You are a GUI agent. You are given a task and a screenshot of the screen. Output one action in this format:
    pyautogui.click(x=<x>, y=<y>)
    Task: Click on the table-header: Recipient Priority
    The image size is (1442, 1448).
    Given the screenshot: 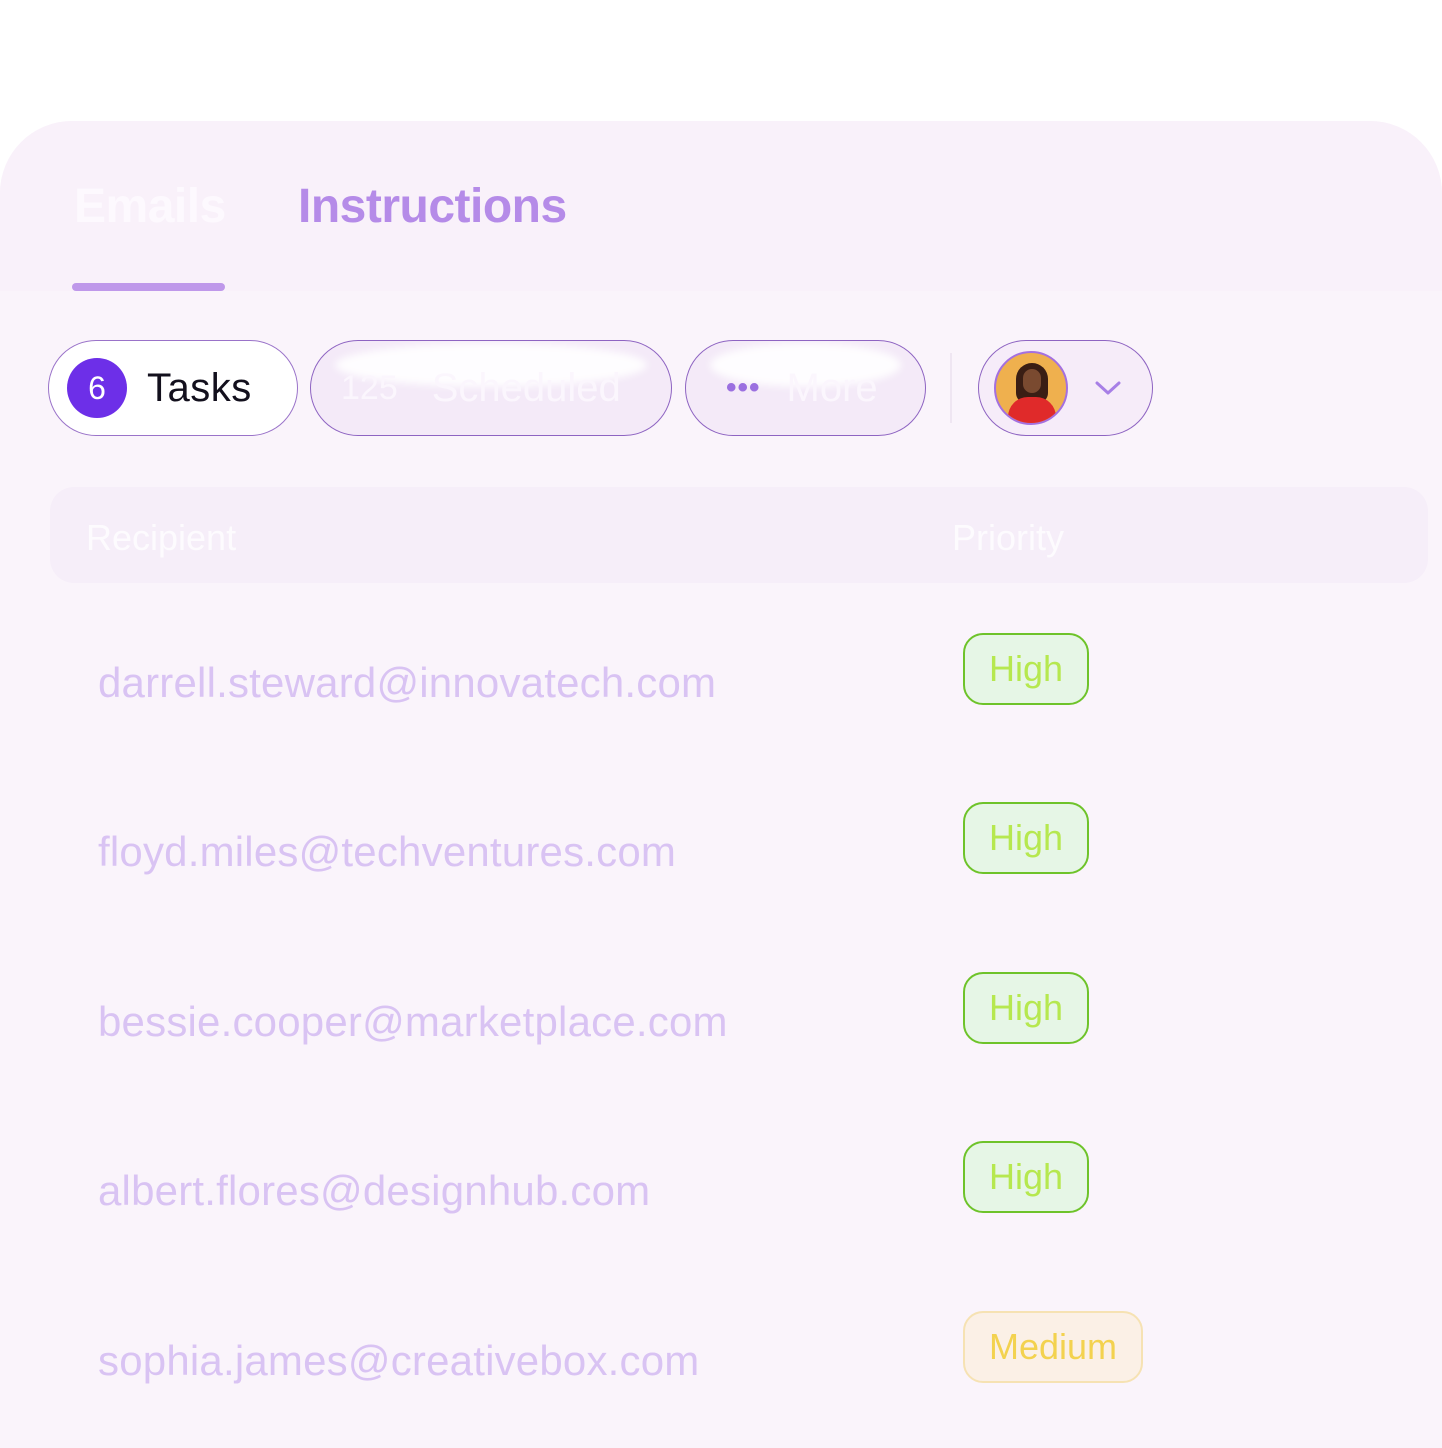 What is the action you would take?
    pyautogui.click(x=739, y=535)
    